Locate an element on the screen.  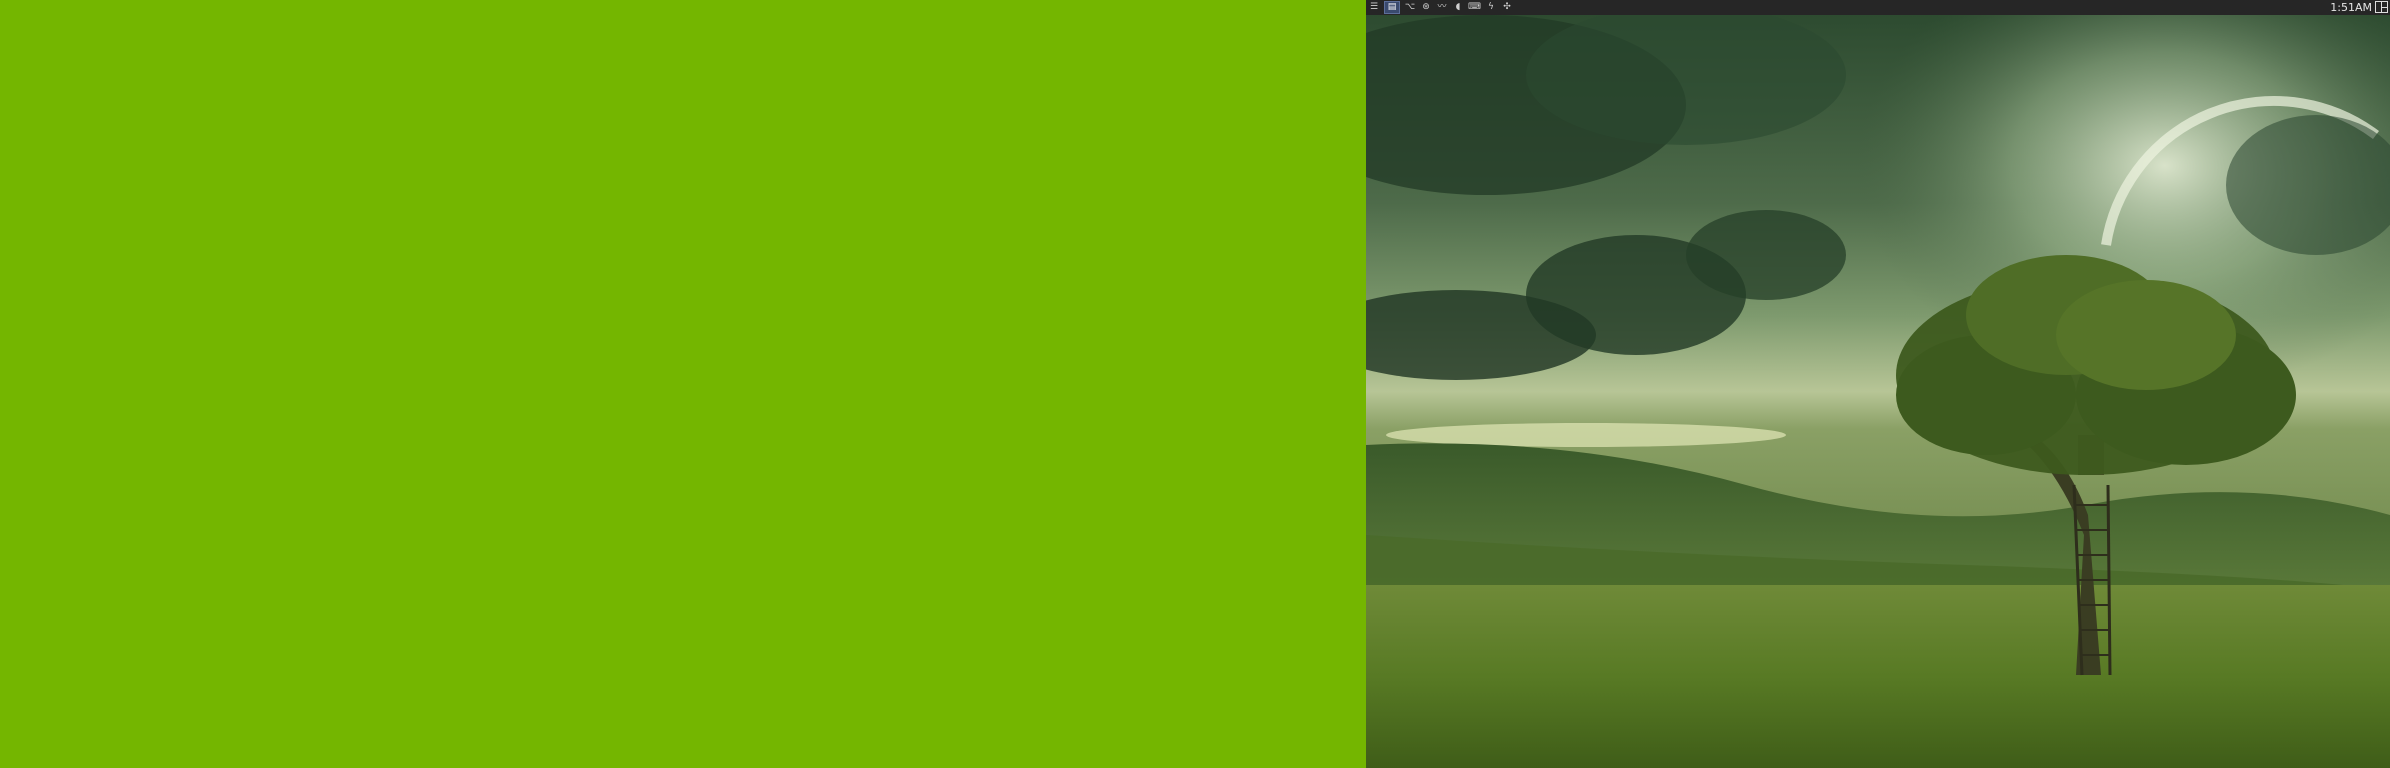
branch-icon: ⌥ is located at coordinates (1410, 8).